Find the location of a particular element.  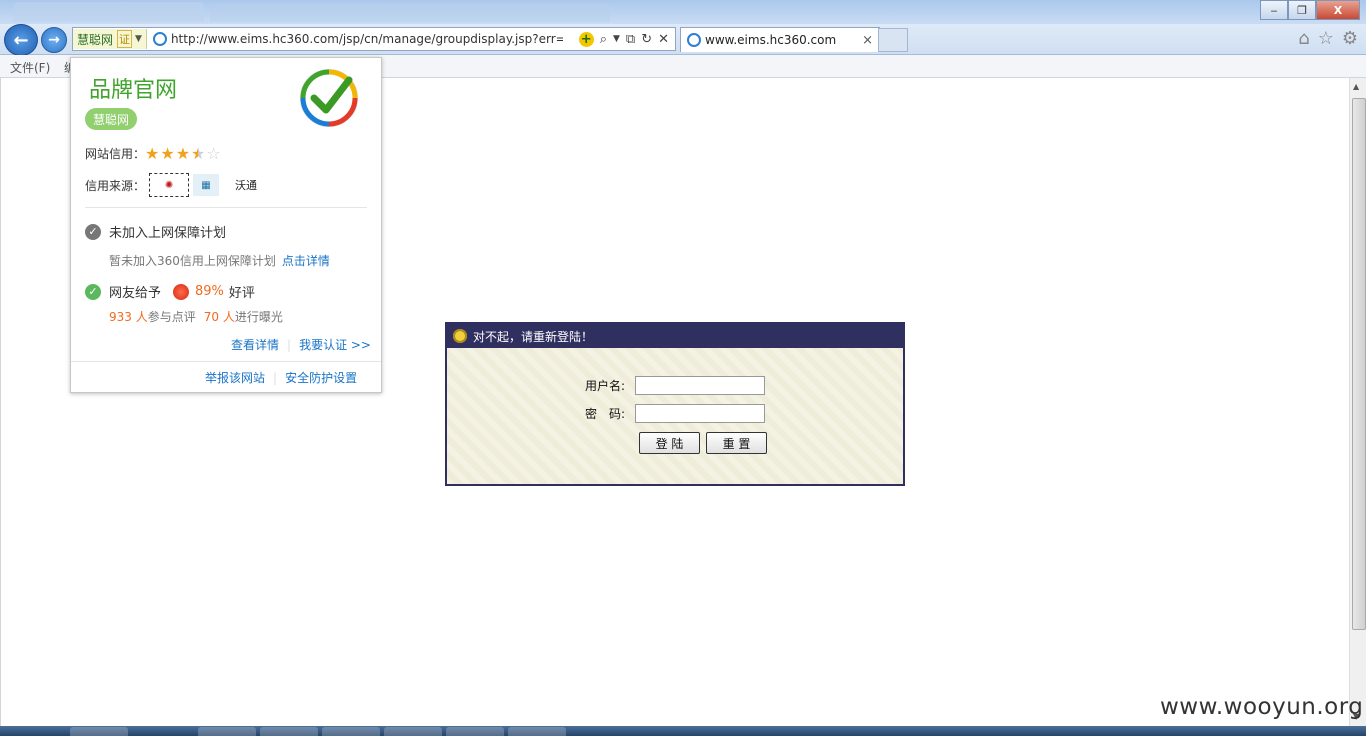

forward-button: → is located at coordinates (54, 40).